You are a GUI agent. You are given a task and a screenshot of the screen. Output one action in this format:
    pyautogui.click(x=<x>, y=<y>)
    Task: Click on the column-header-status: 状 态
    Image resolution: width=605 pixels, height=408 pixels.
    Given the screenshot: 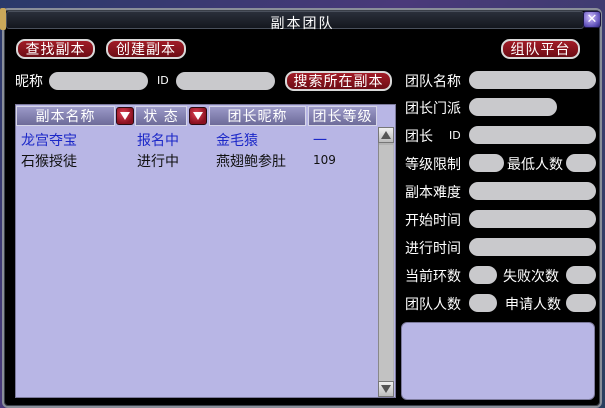 What is the action you would take?
    pyautogui.click(x=161, y=116)
    